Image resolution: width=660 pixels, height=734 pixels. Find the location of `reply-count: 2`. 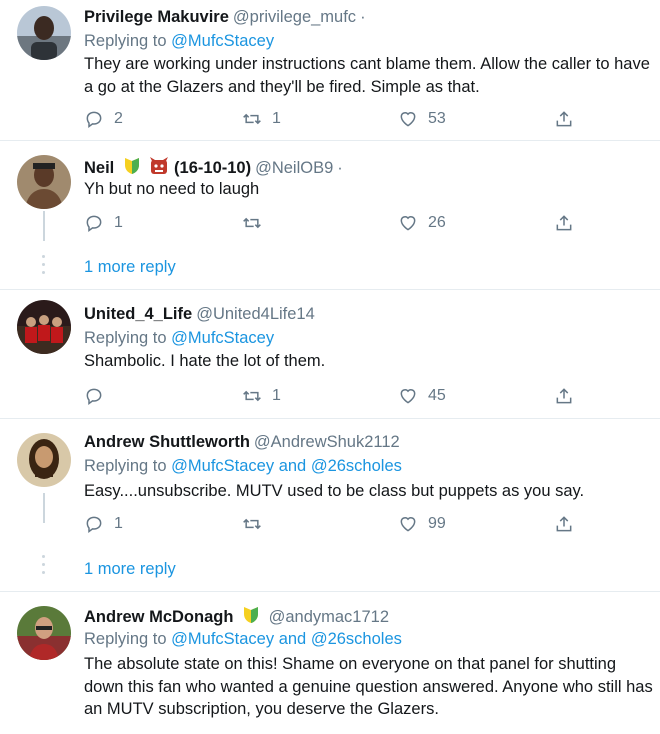

reply-count: 2 is located at coordinates (118, 118).